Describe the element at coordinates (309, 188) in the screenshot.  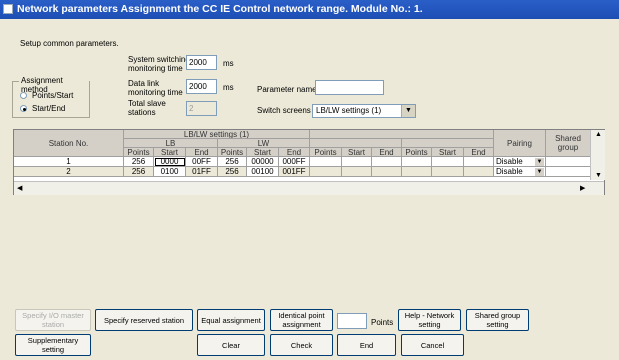
I see `grid-horizontal-scrollbar: ◀ ▶` at that location.